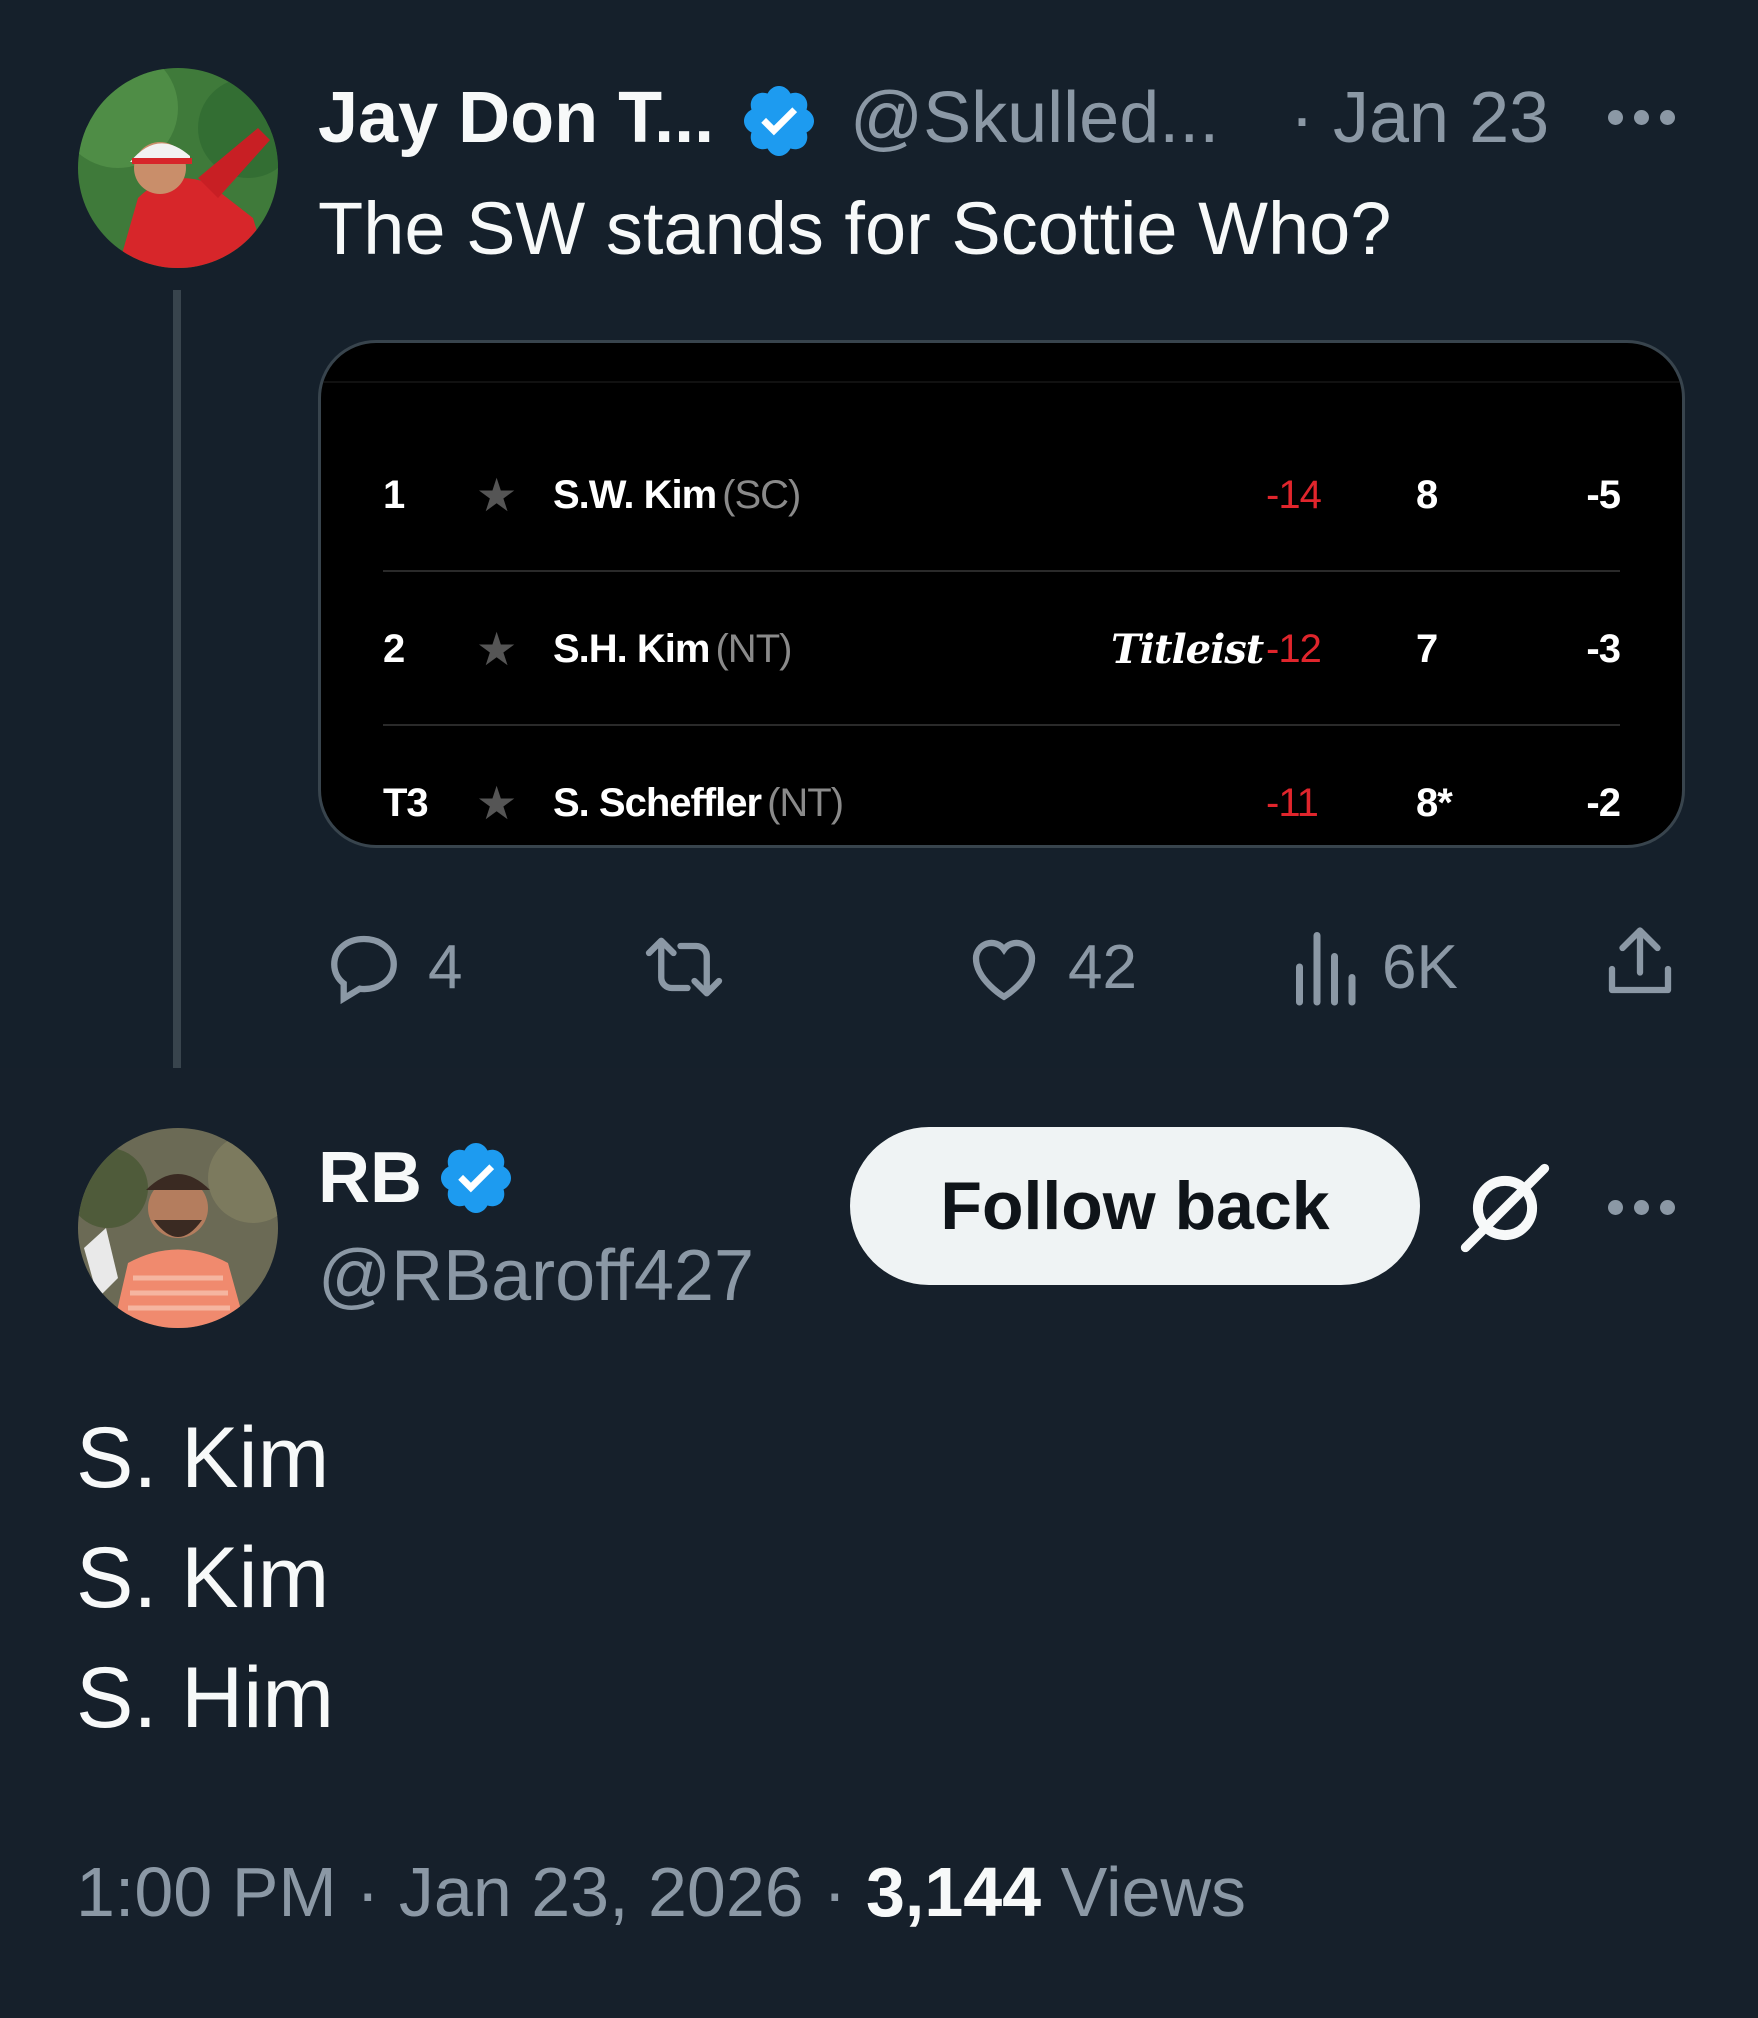  I want to click on leaderboard-player: S.H. Kim (NT), so click(672, 649).